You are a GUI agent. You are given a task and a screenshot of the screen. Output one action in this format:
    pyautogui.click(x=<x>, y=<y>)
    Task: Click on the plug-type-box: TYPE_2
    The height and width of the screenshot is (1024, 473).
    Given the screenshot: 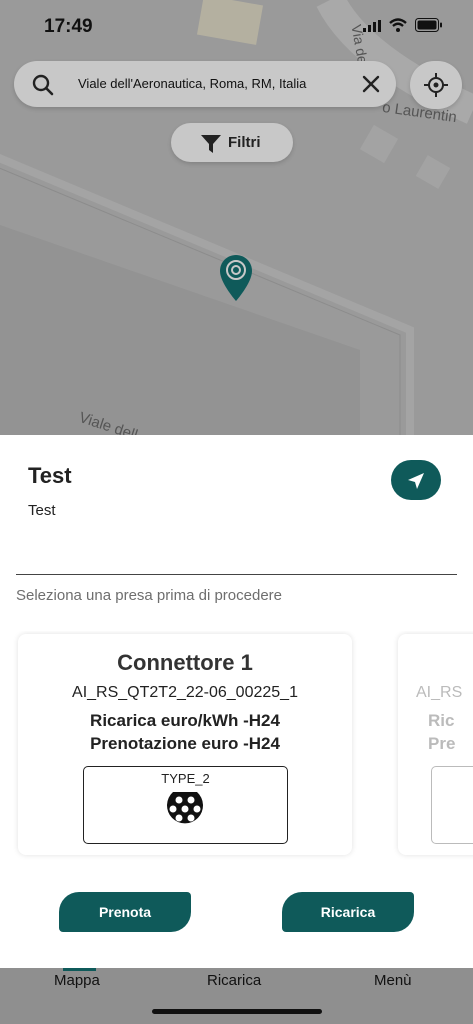 What is the action you would take?
    pyautogui.click(x=185, y=805)
    